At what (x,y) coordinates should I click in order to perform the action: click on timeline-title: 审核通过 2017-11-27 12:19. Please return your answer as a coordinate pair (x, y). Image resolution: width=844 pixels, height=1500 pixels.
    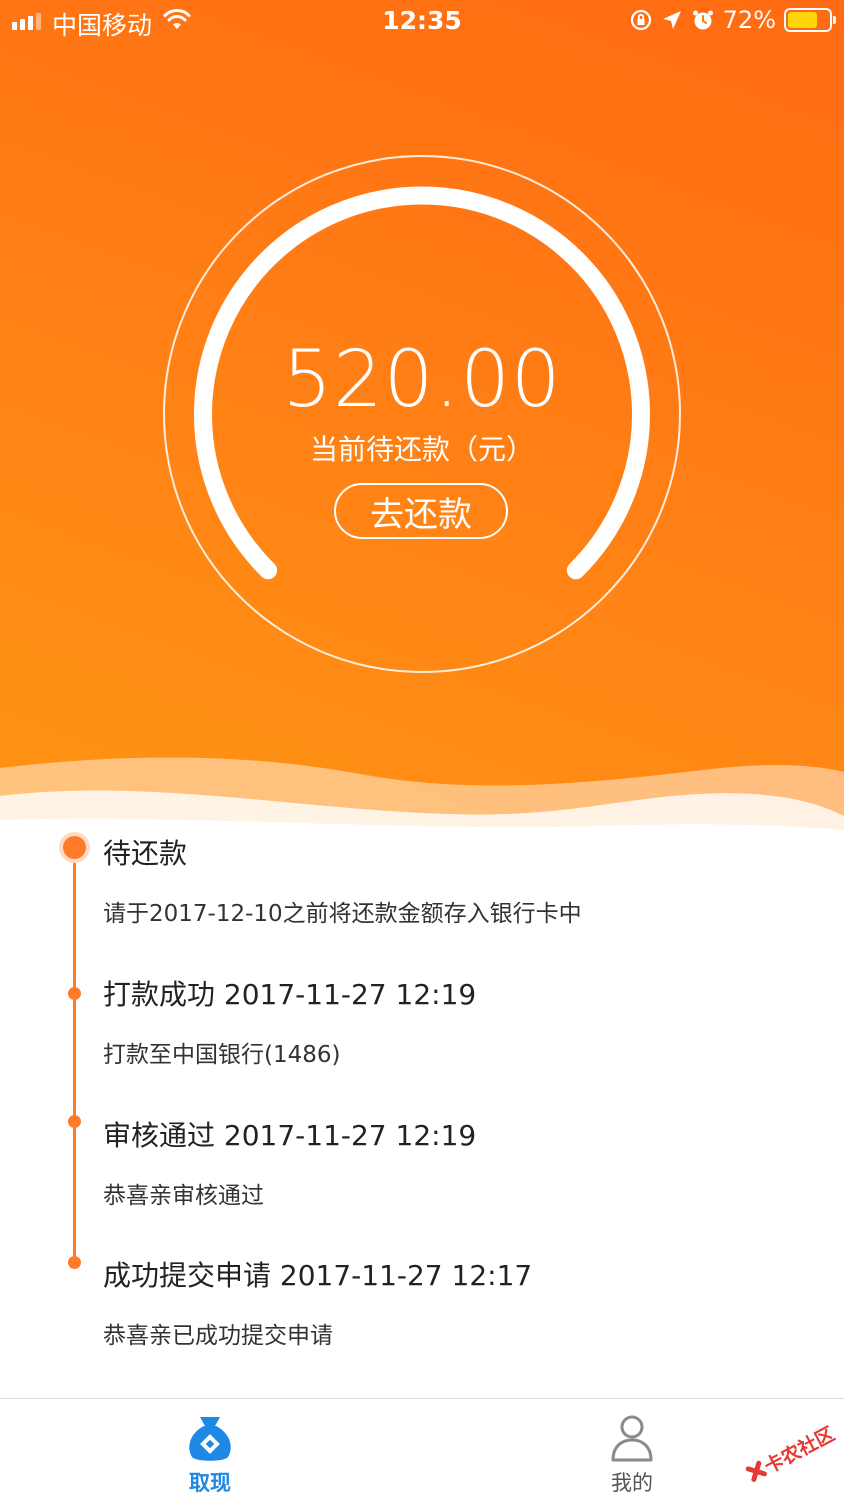
    Looking at the image, I should click on (290, 1135).